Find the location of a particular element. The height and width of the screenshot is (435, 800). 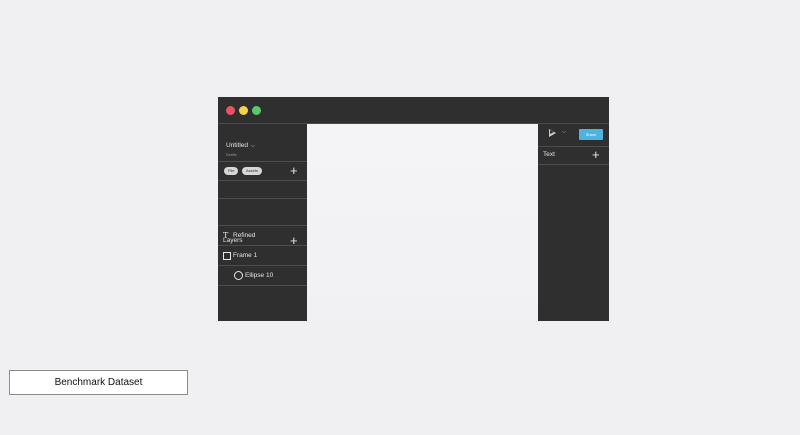

text-icon: T is located at coordinates (226, 235).